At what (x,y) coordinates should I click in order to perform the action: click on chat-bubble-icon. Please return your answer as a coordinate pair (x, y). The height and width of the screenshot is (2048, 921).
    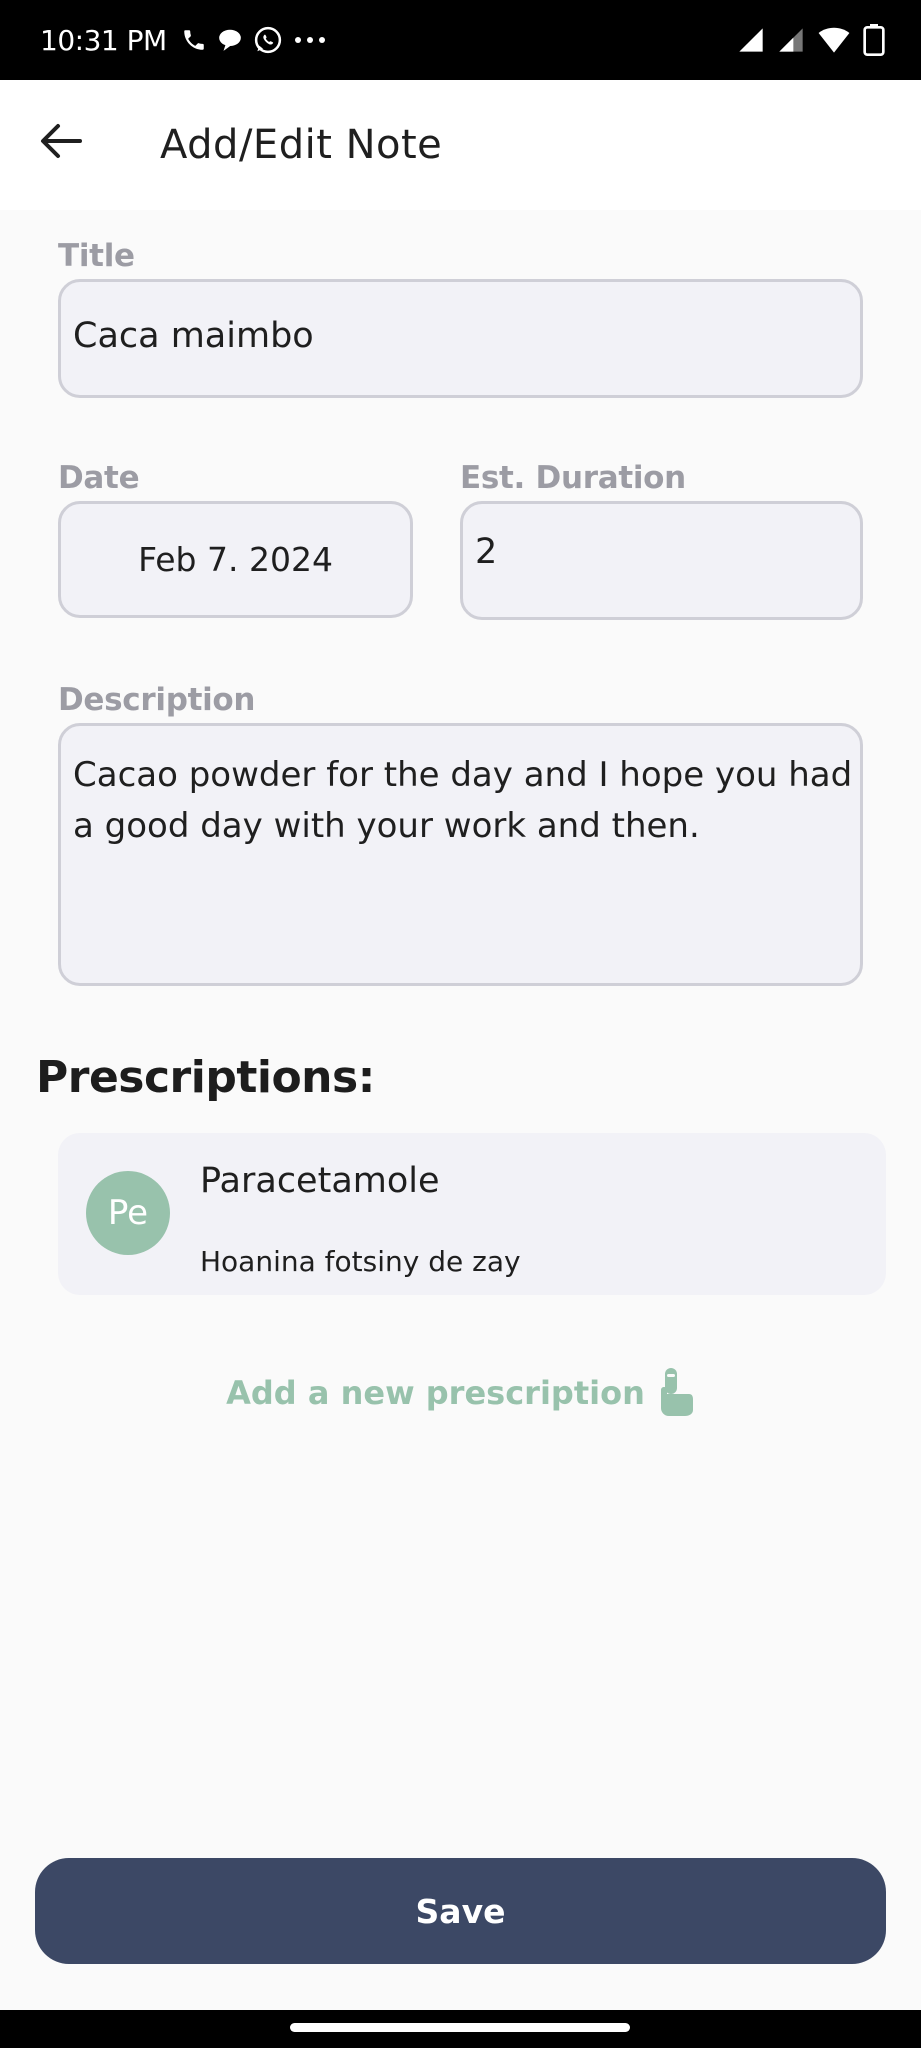
    Looking at the image, I should click on (230, 40).